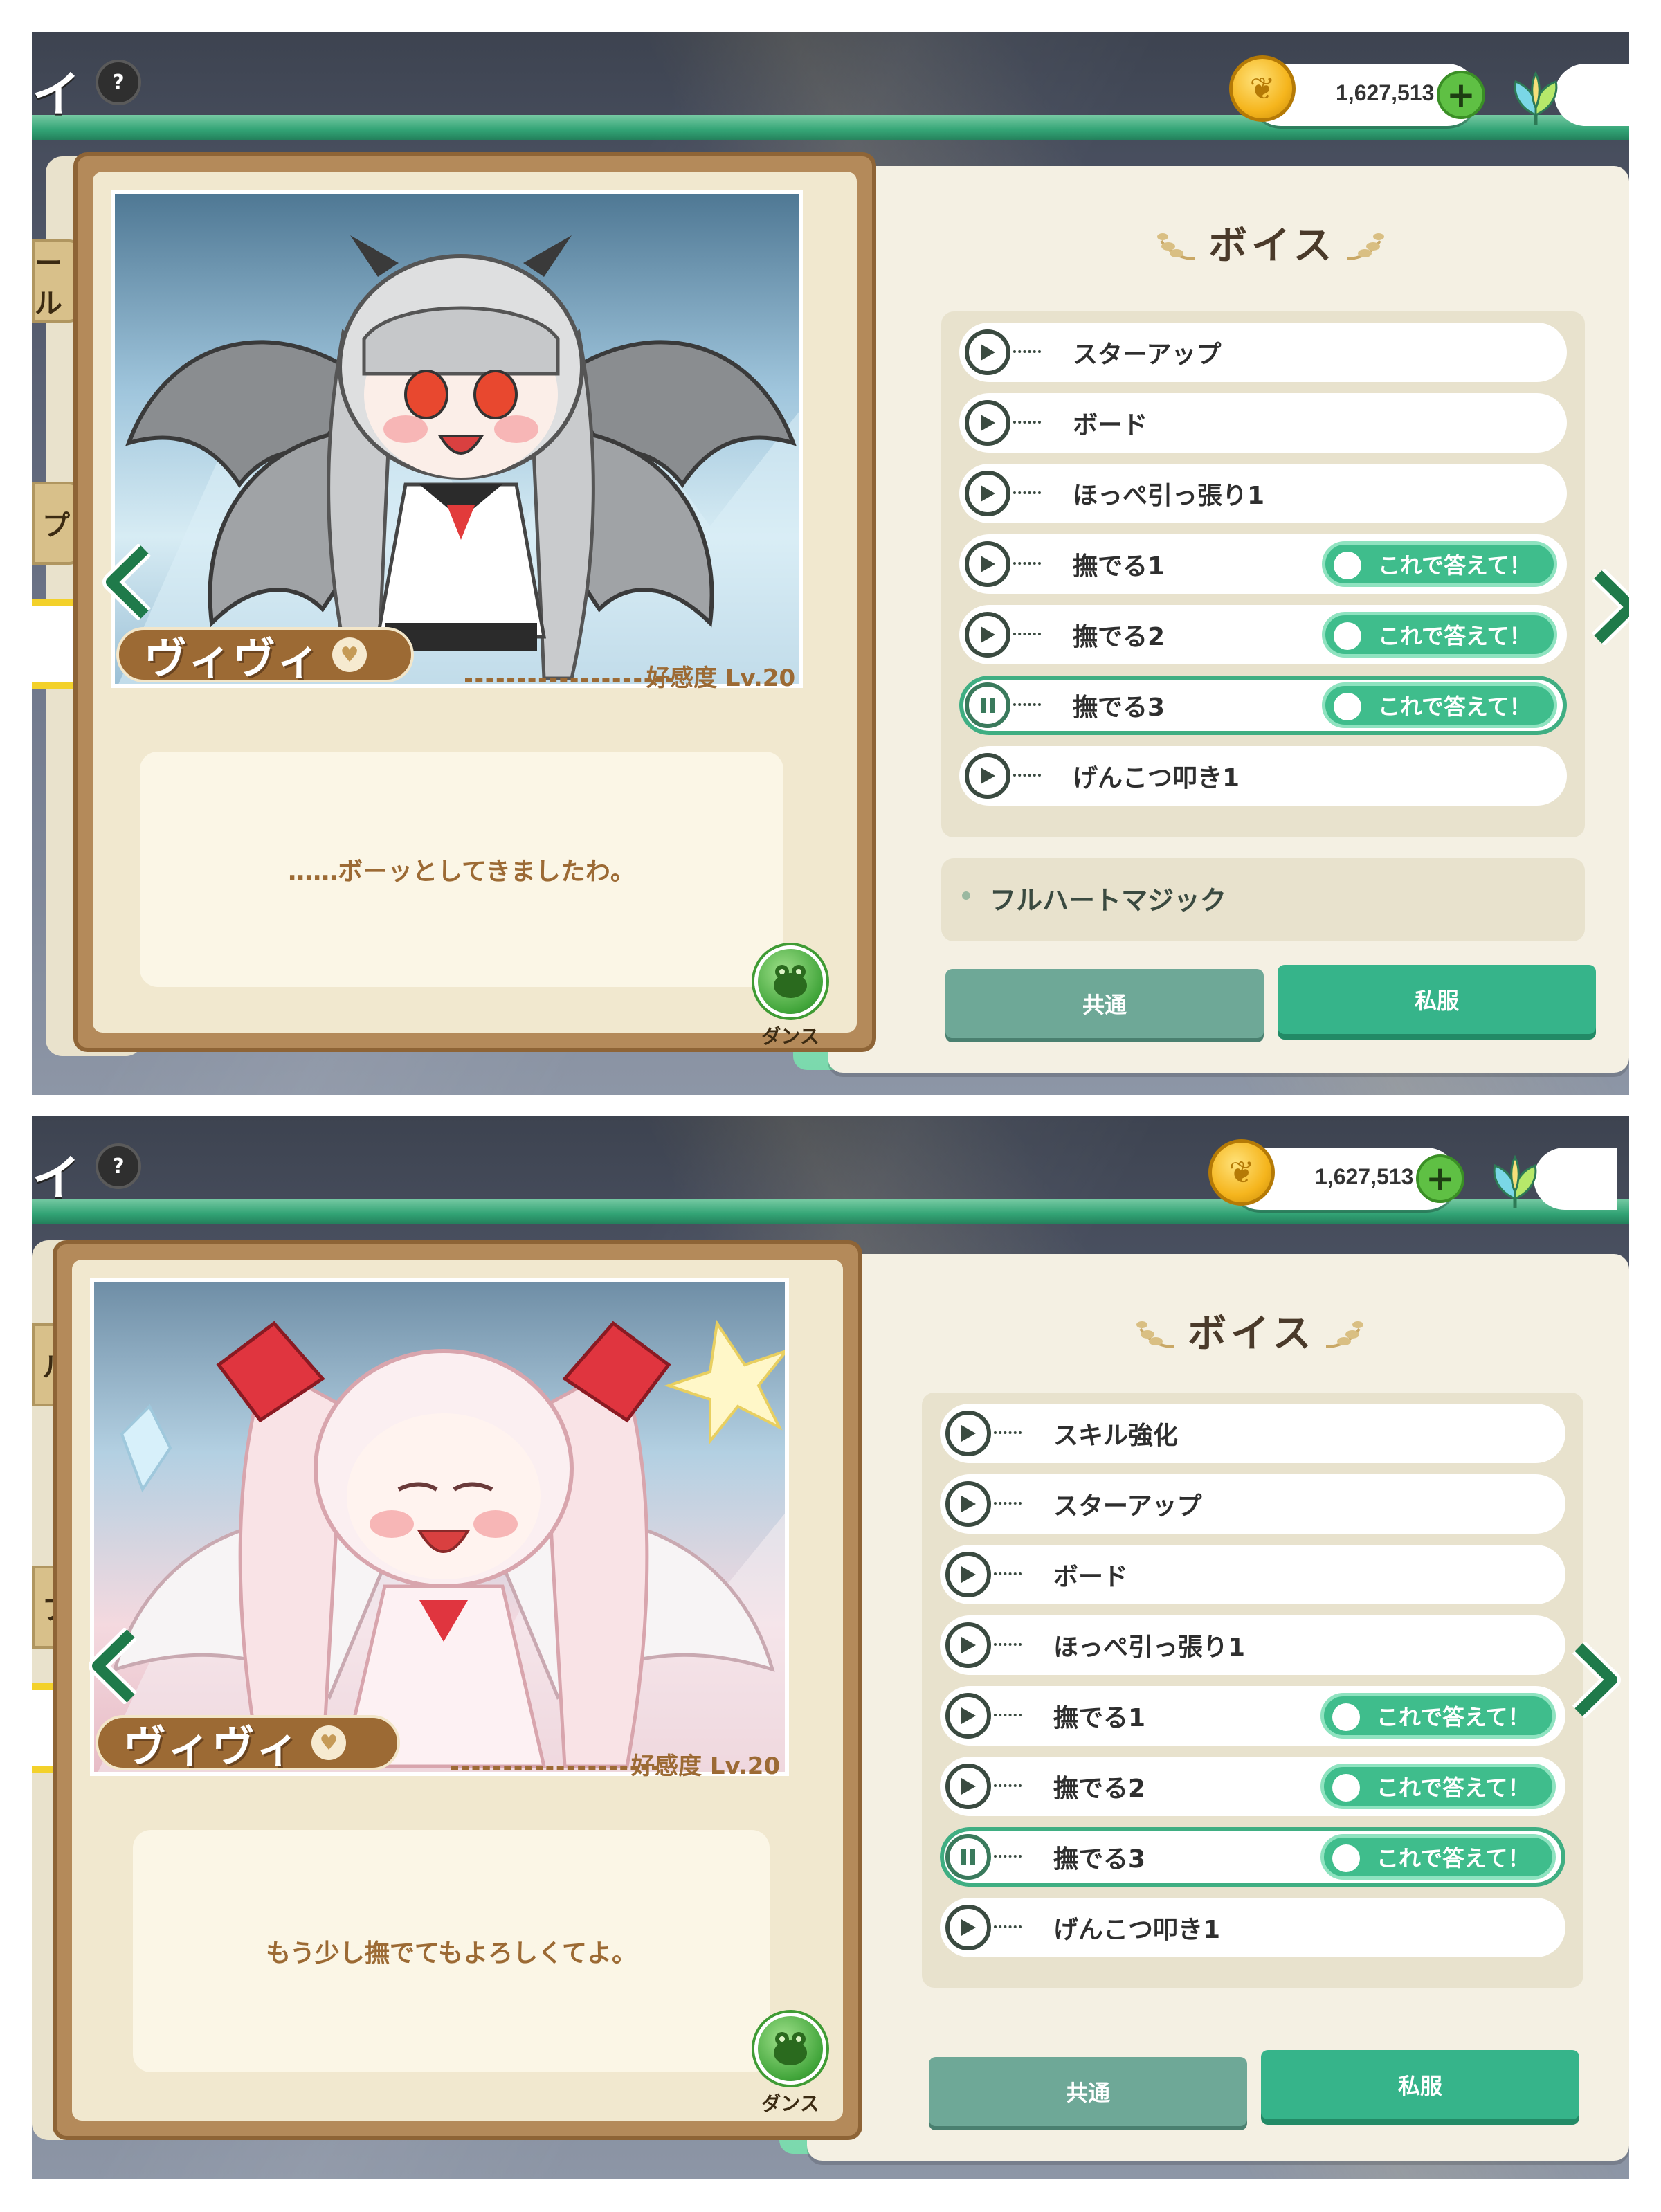 This screenshot has width=1661, height=2212. Describe the element at coordinates (1385, 92) in the screenshot. I see `coin-amount: 1,627,513` at that location.